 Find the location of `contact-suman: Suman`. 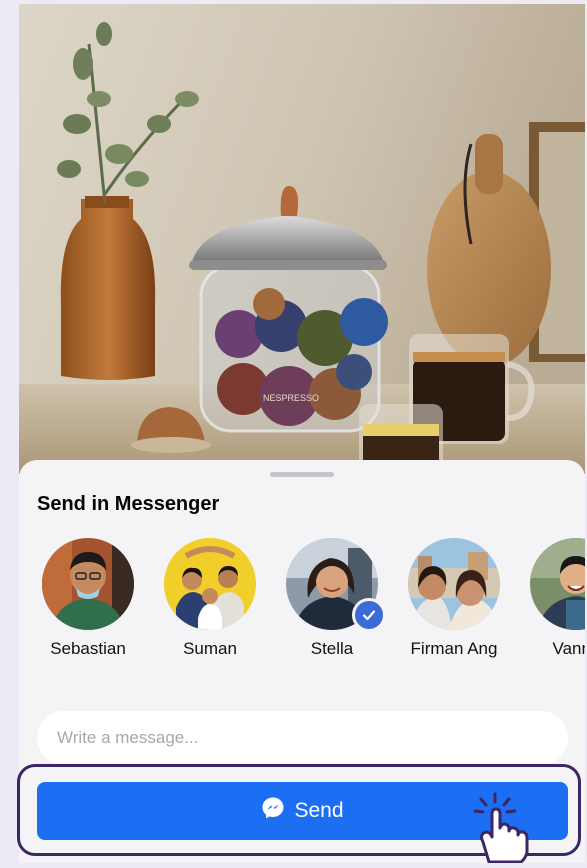

contact-suman: Suman is located at coordinates (210, 598).